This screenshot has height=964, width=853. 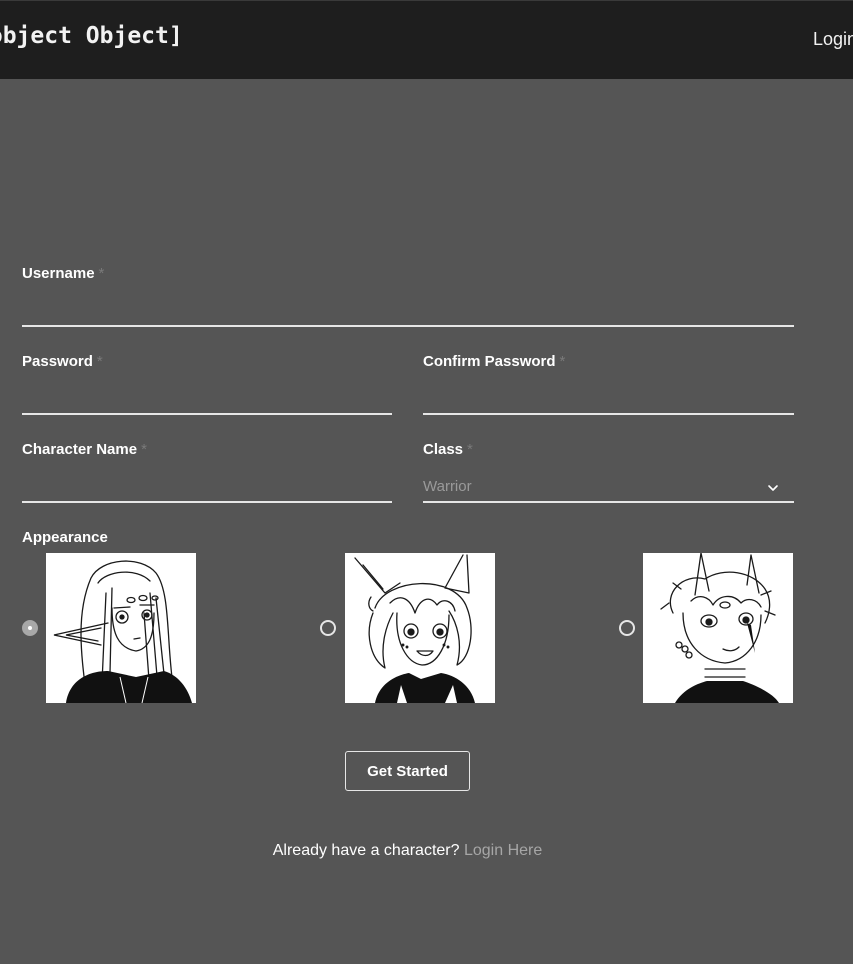 I want to click on app-title: [object Object], so click(x=91, y=36).